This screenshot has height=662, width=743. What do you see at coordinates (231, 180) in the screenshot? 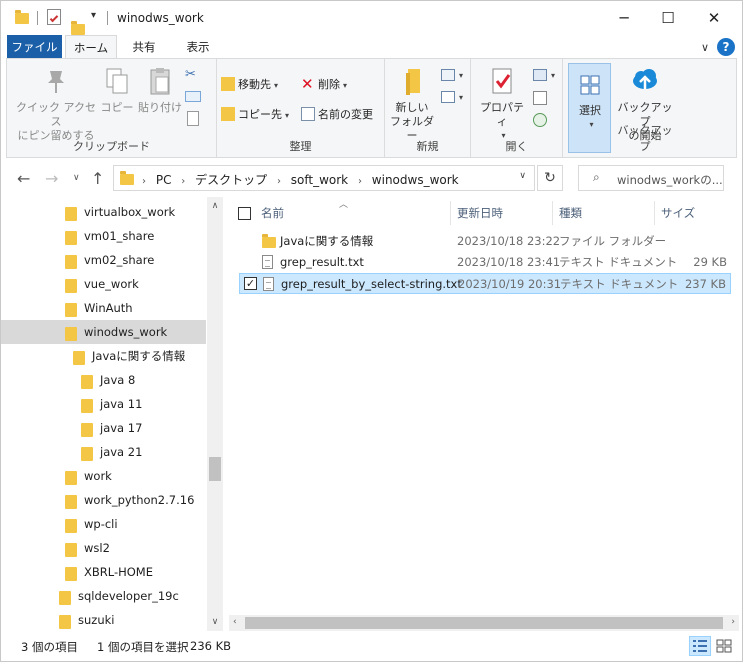
I see `crumb-desktop: デスクトップ` at bounding box center [231, 180].